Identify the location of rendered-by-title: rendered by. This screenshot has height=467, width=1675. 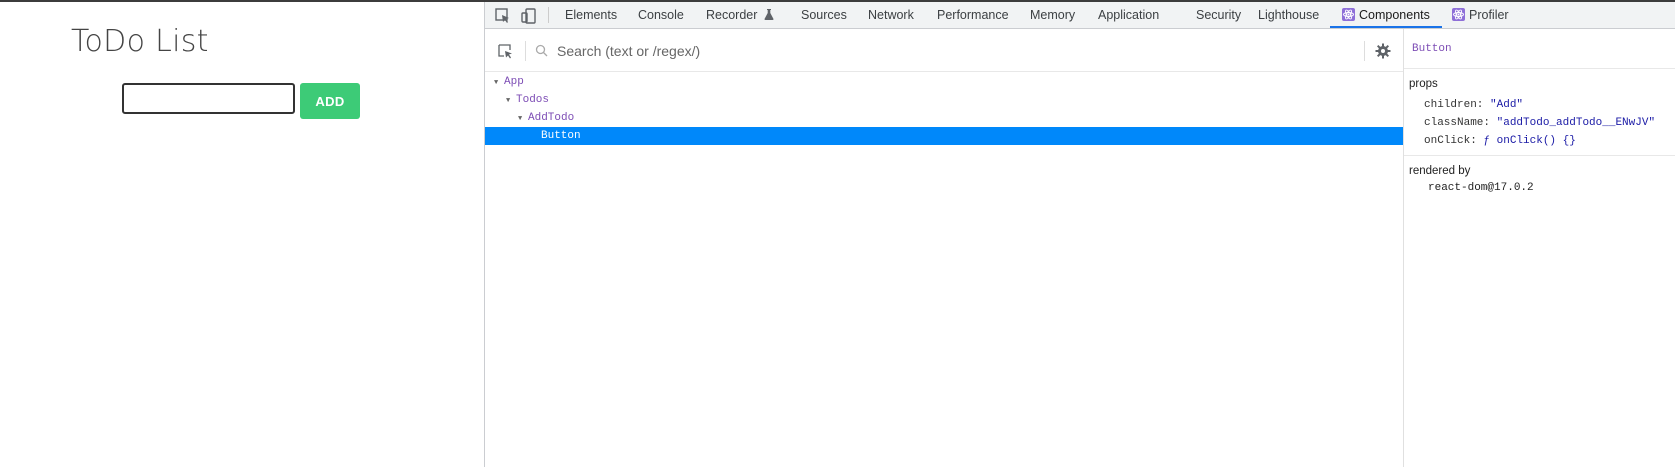
(1440, 171).